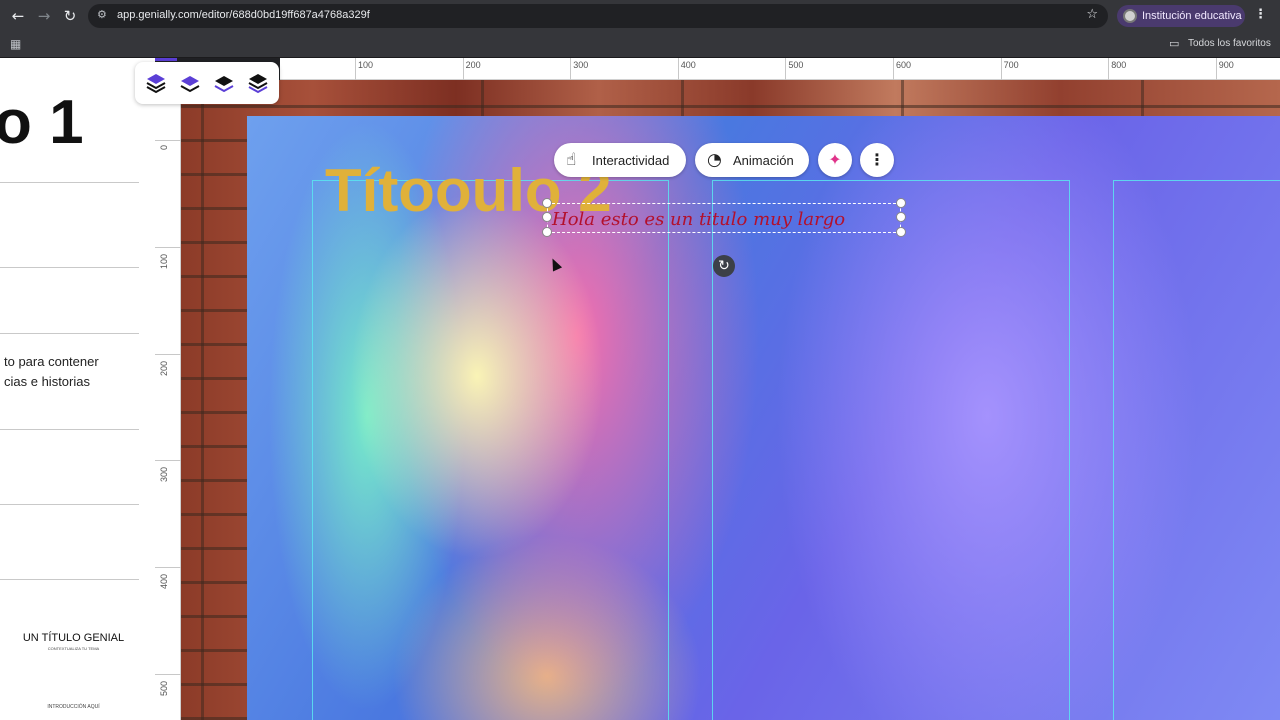 This screenshot has width=1280, height=720. I want to click on rotate-icon: ↻, so click(724, 266).